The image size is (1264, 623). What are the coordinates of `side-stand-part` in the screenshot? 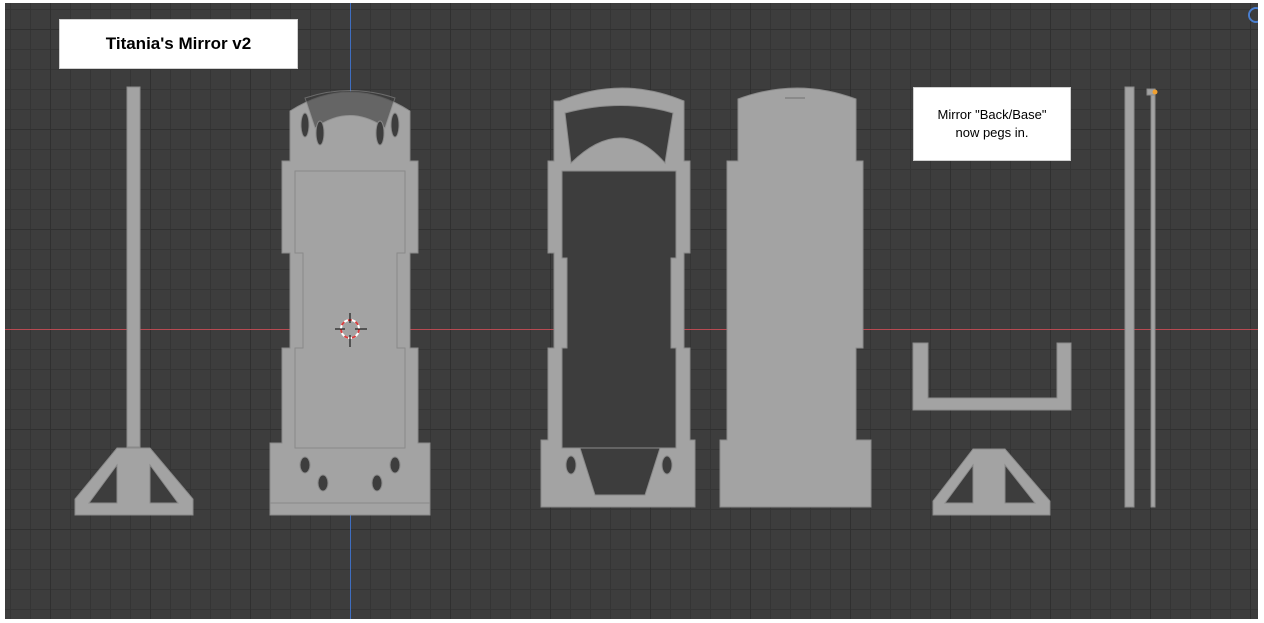 It's located at (134, 301).